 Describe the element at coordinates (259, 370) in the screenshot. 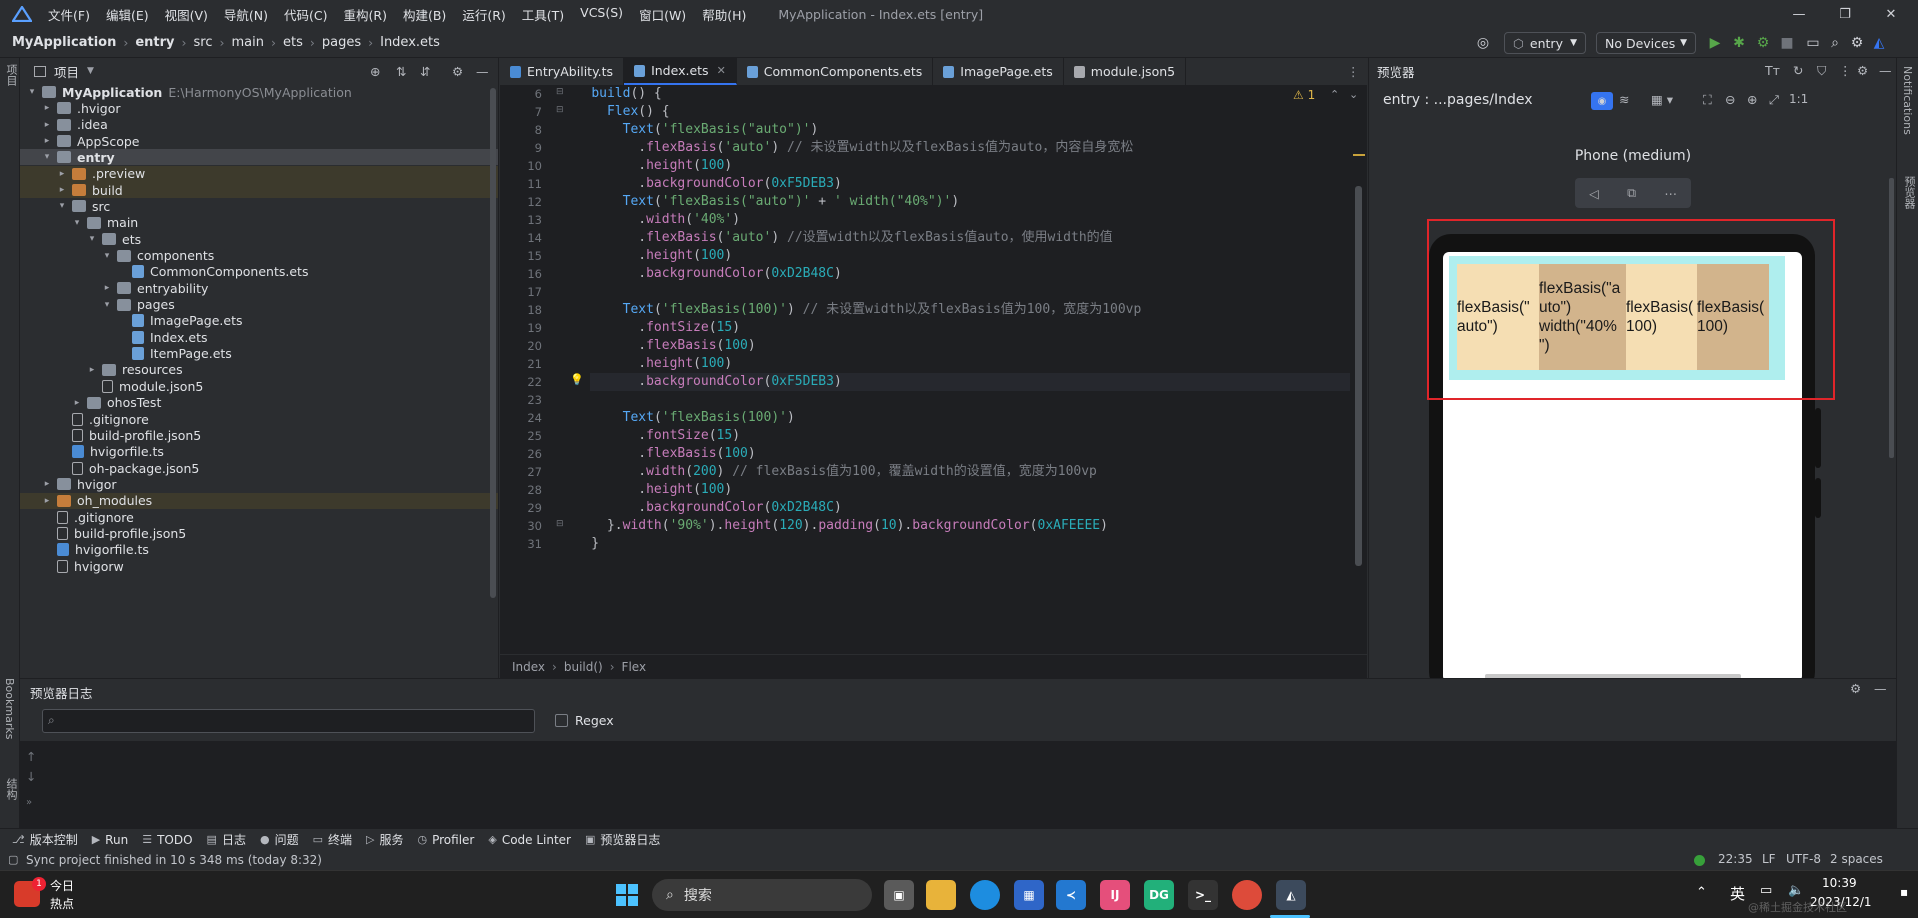

I see `tree-item: ▸ resources` at that location.